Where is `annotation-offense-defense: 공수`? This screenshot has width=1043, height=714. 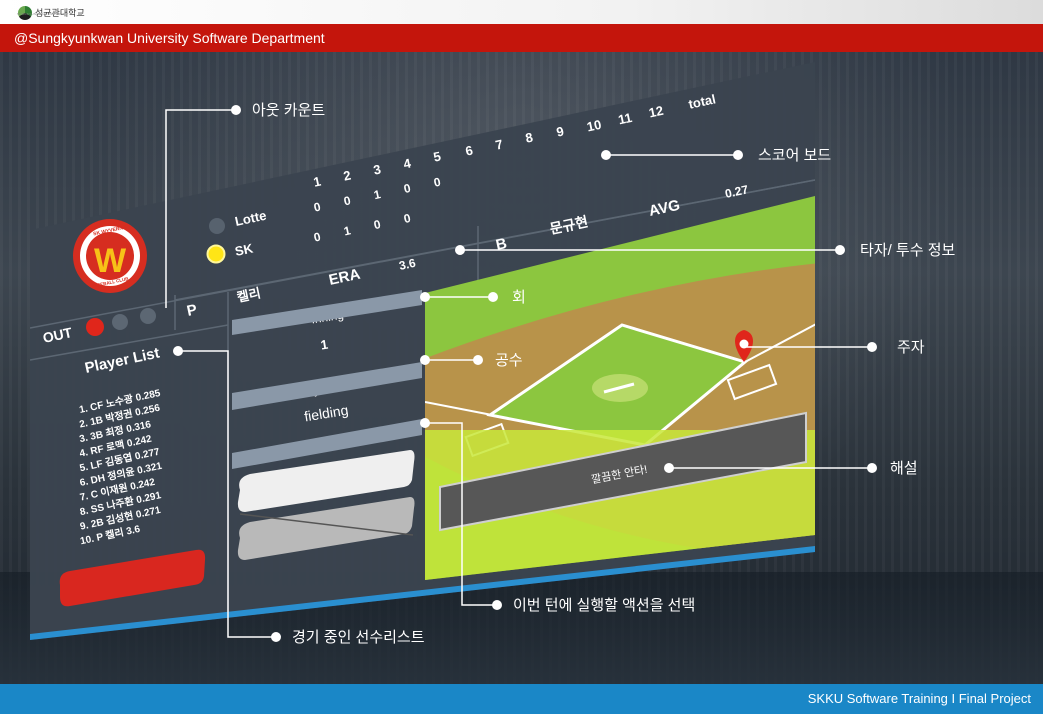
annotation-offense-defense: 공수 is located at coordinates (509, 360).